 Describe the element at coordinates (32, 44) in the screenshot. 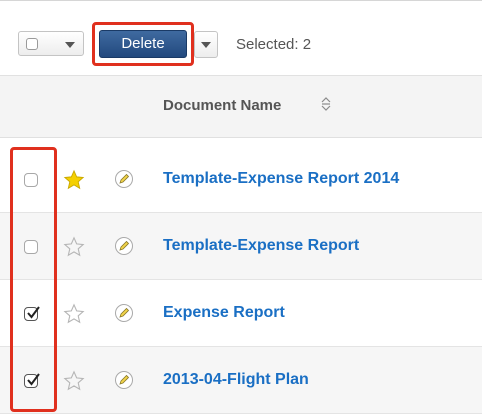

I see `select-all-checkbox` at that location.